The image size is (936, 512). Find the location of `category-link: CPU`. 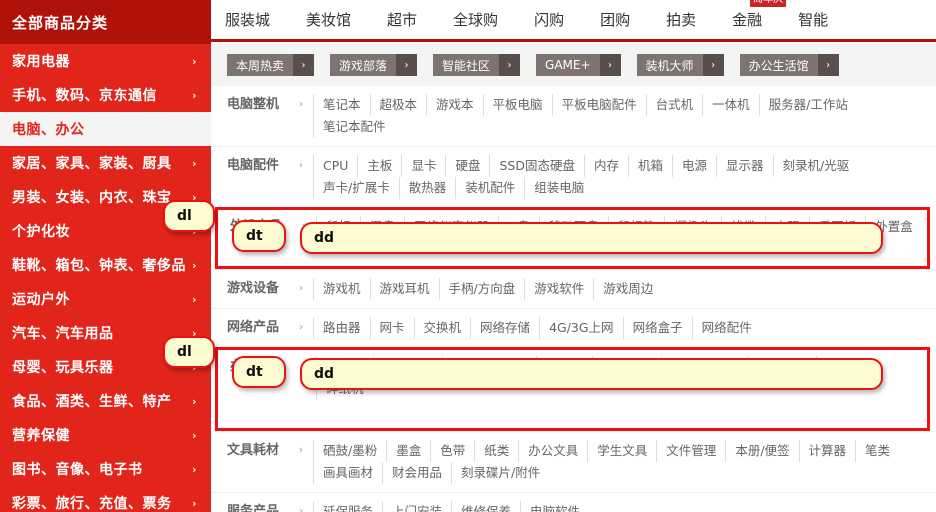

category-link: CPU is located at coordinates (335, 166).